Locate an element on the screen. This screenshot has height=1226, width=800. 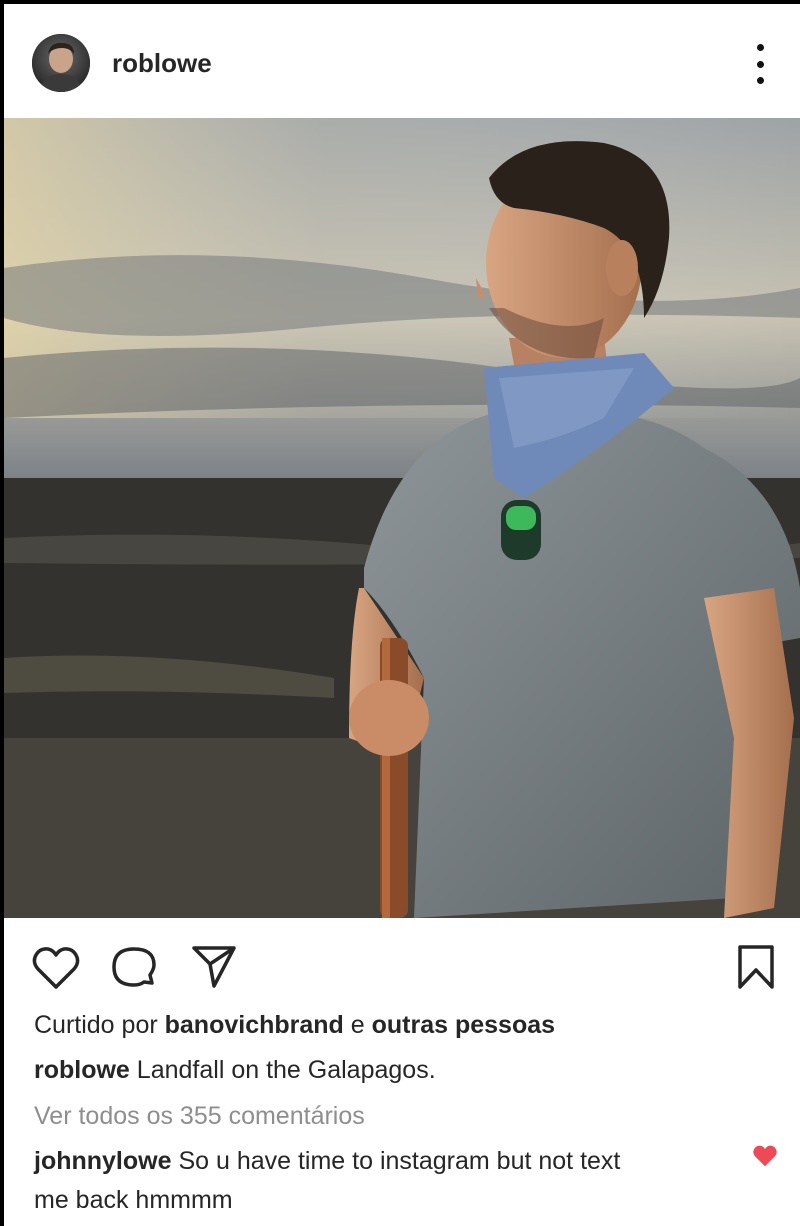
avatar-image is located at coordinates (61, 63).